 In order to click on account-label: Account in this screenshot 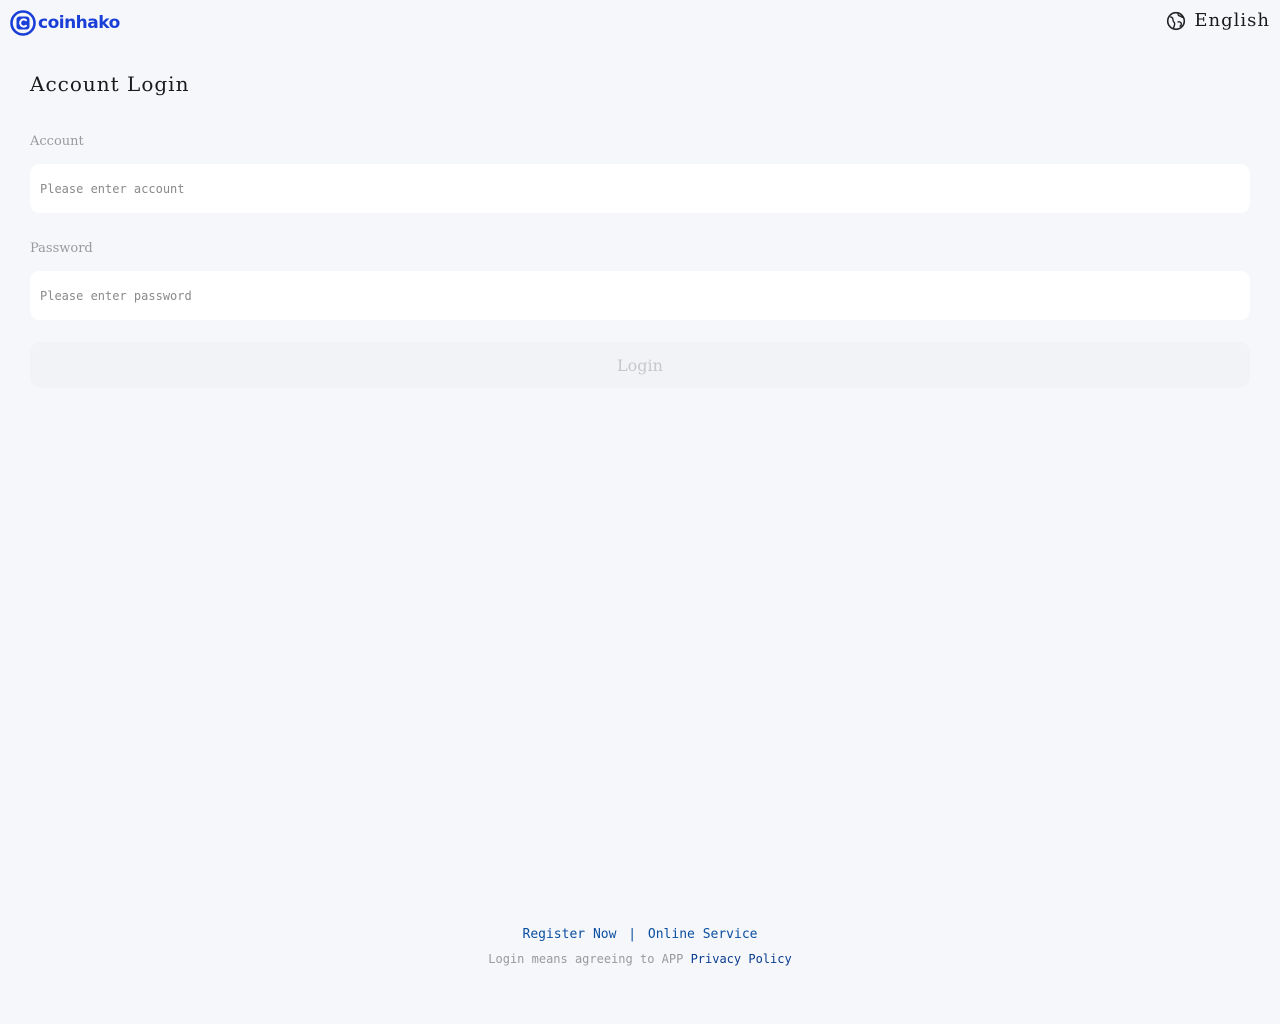, I will do `click(57, 141)`.